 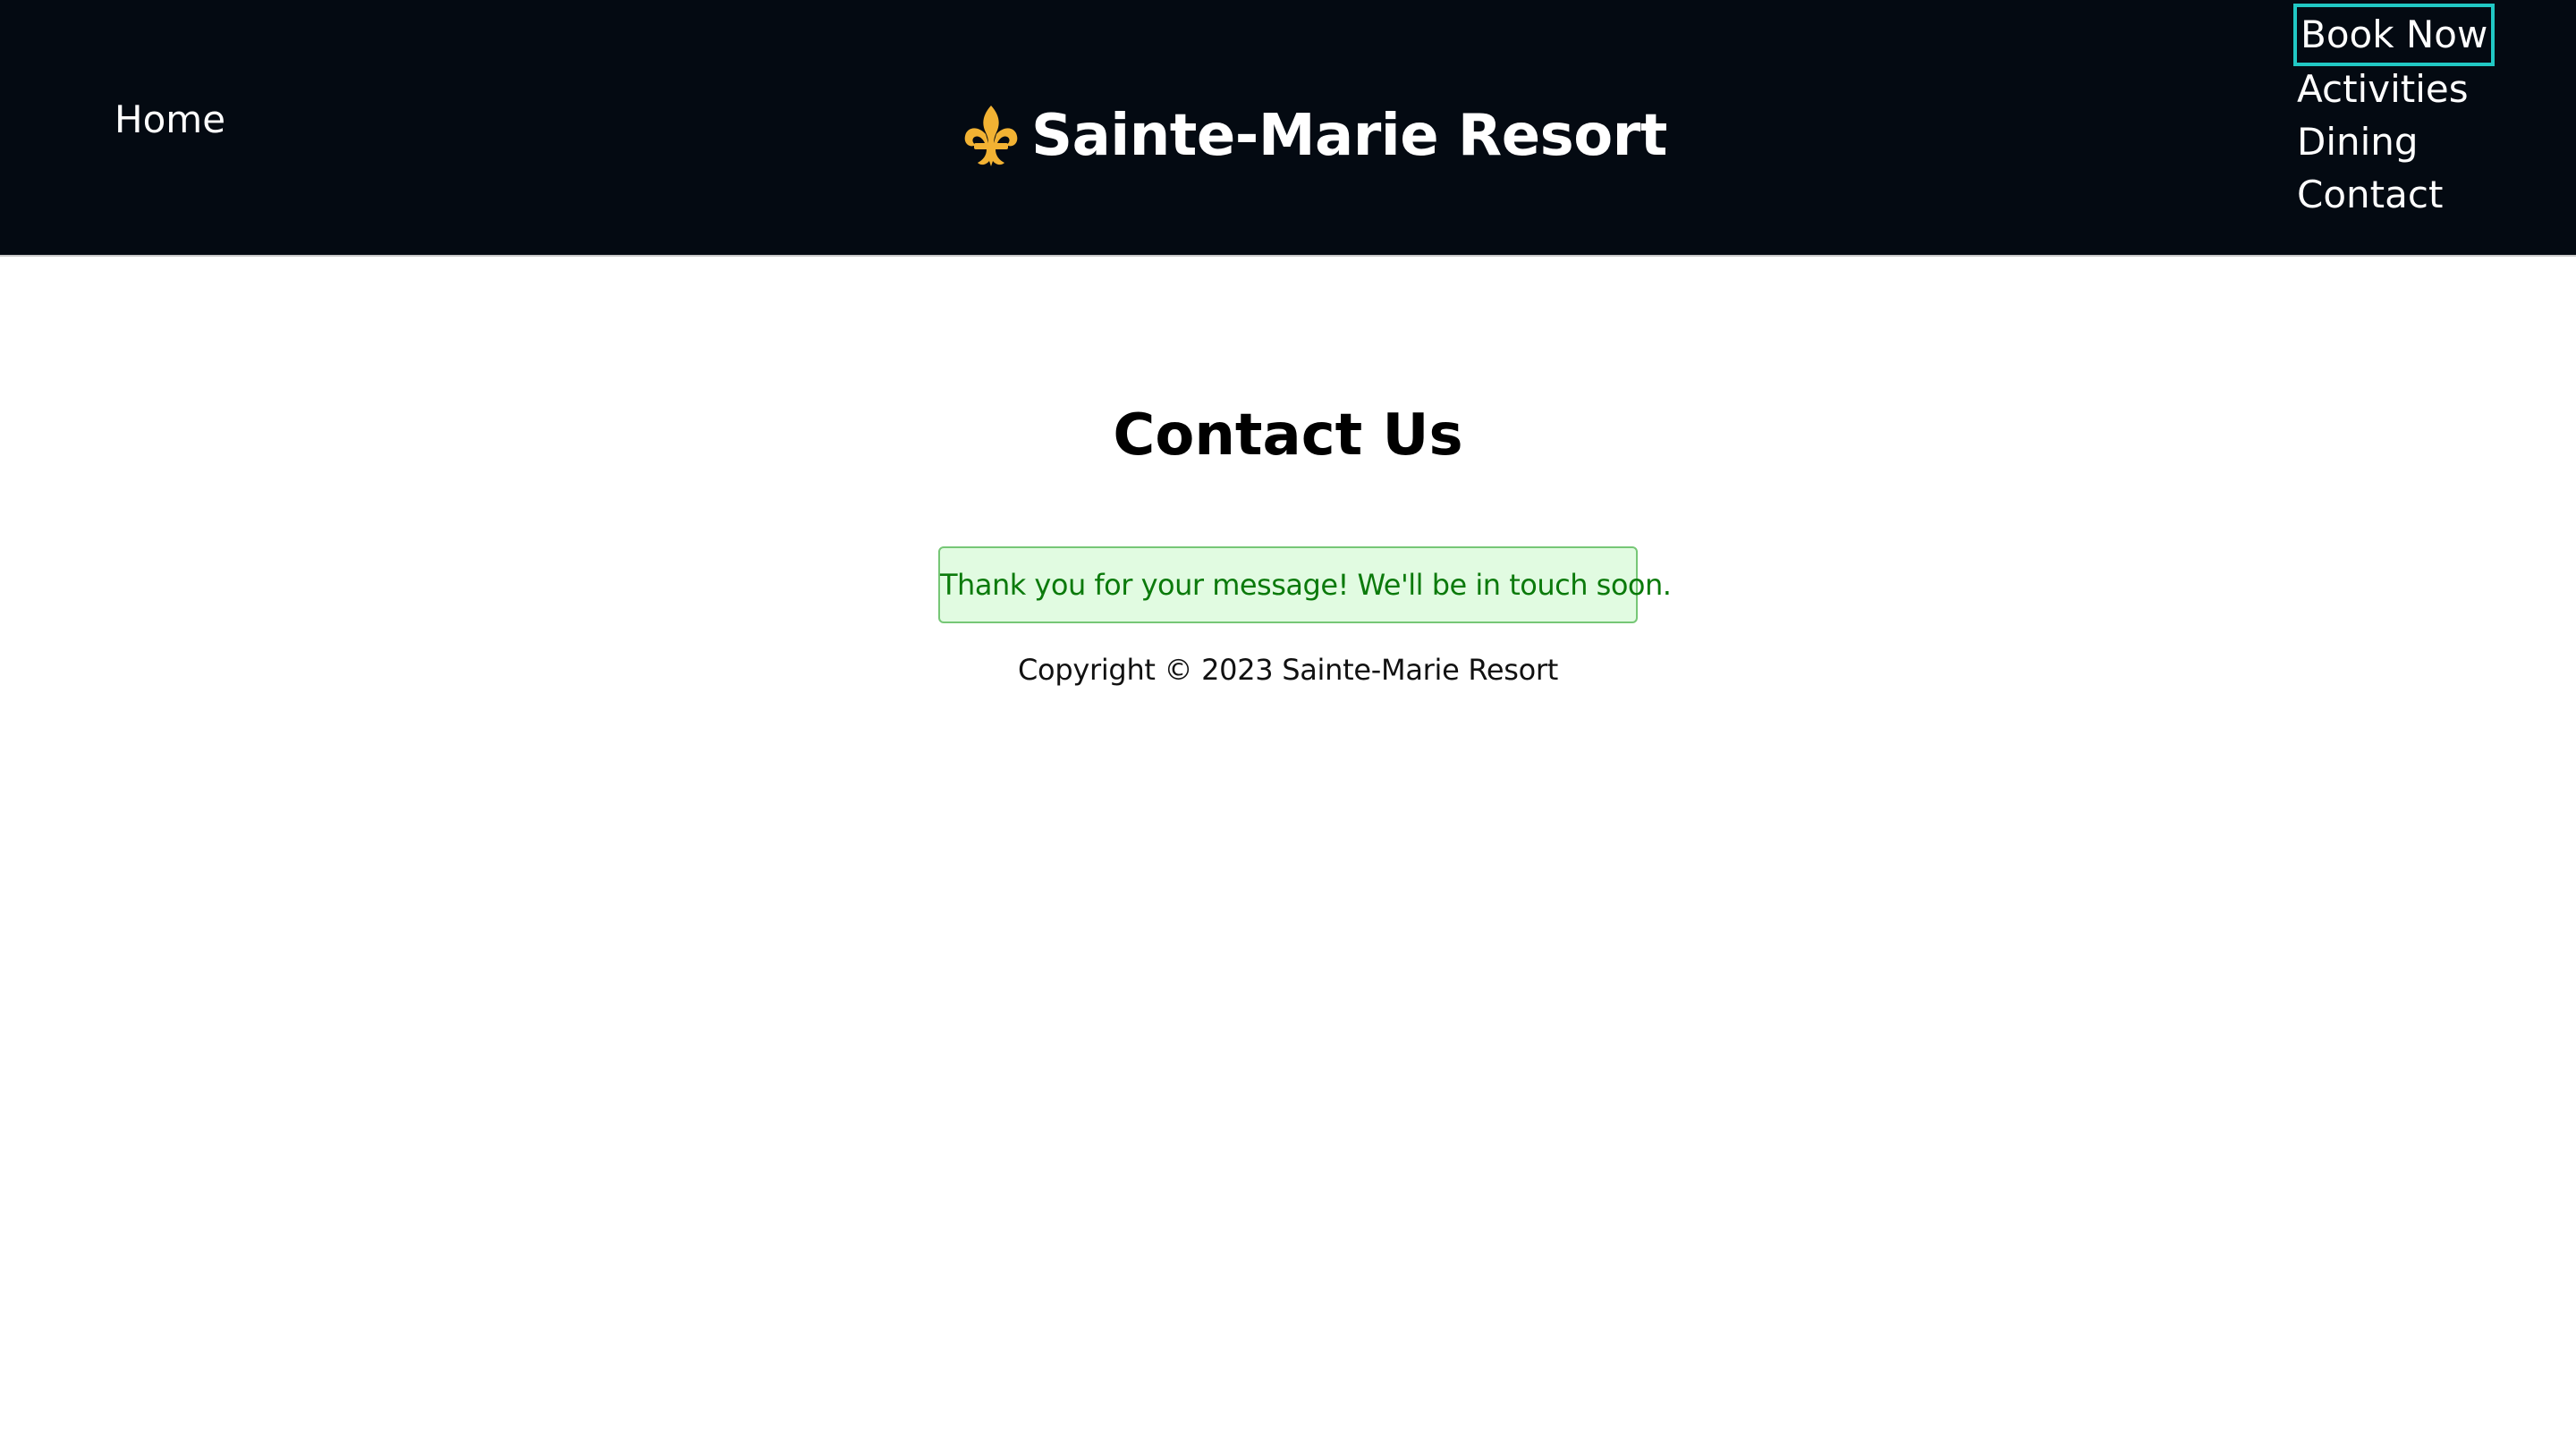 I want to click on copyright-footer: Copyright © 2023 Sainte-Marie Resort, so click(x=1288, y=670).